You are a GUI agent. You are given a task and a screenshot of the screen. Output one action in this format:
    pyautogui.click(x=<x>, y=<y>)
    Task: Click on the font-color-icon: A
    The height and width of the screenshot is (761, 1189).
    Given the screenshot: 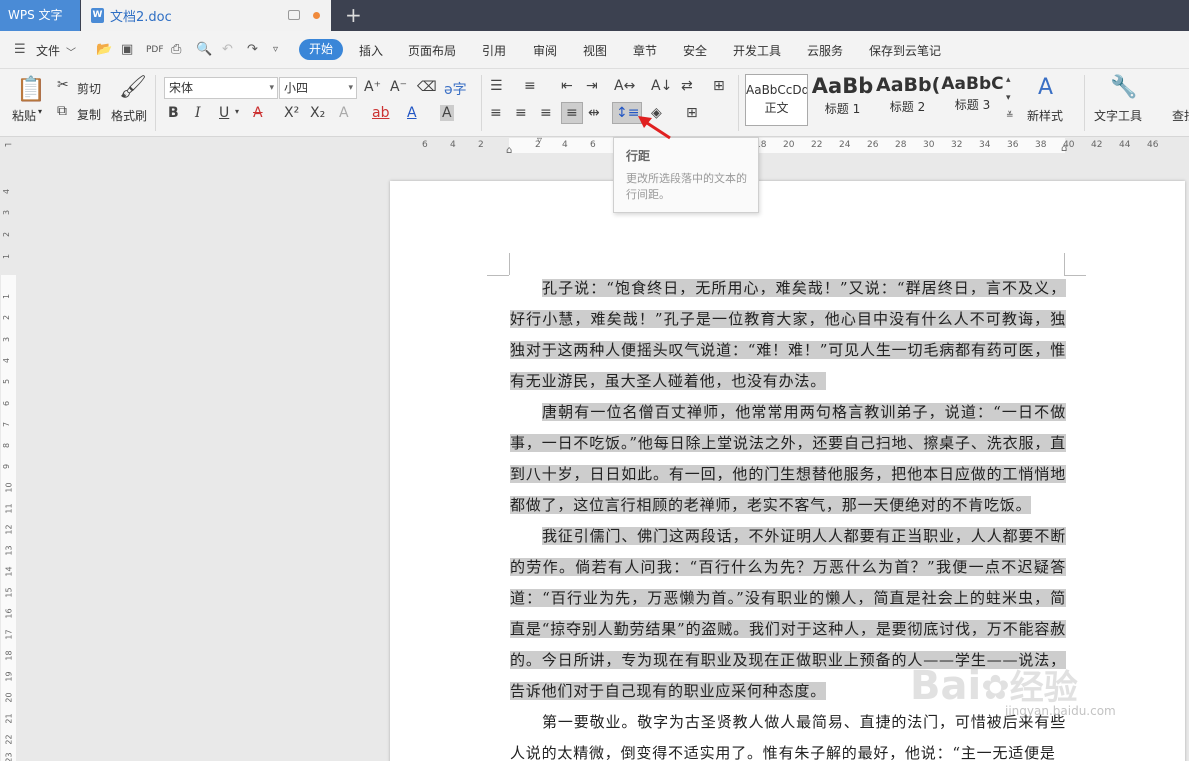 What is the action you would take?
    pyautogui.click(x=412, y=113)
    